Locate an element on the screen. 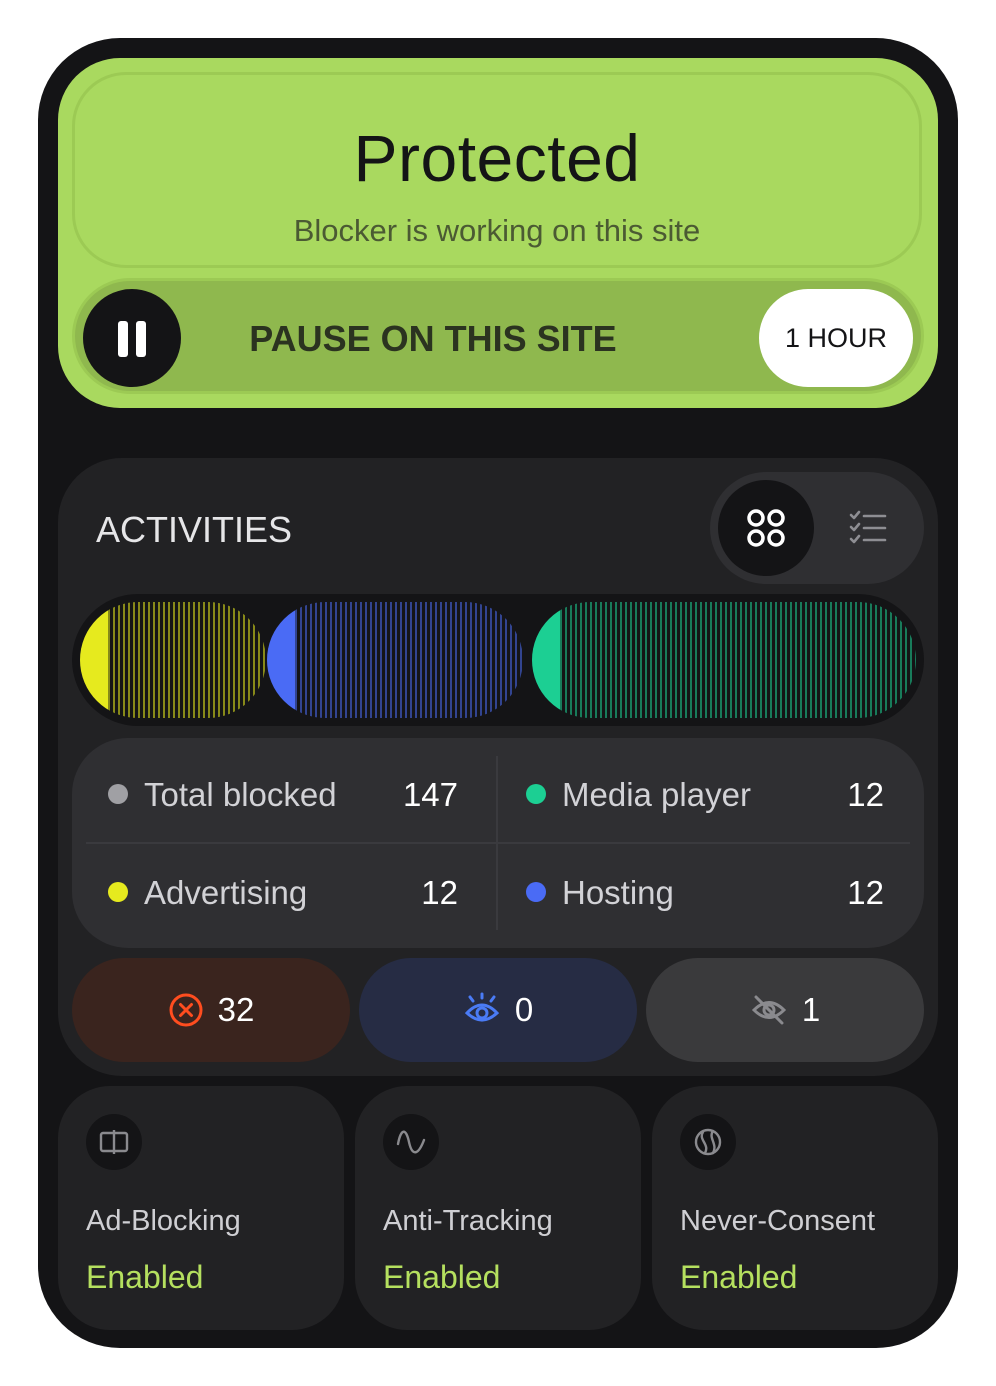 This screenshot has height=1386, width=996. tracker-counter: 0 is located at coordinates (498, 1010).